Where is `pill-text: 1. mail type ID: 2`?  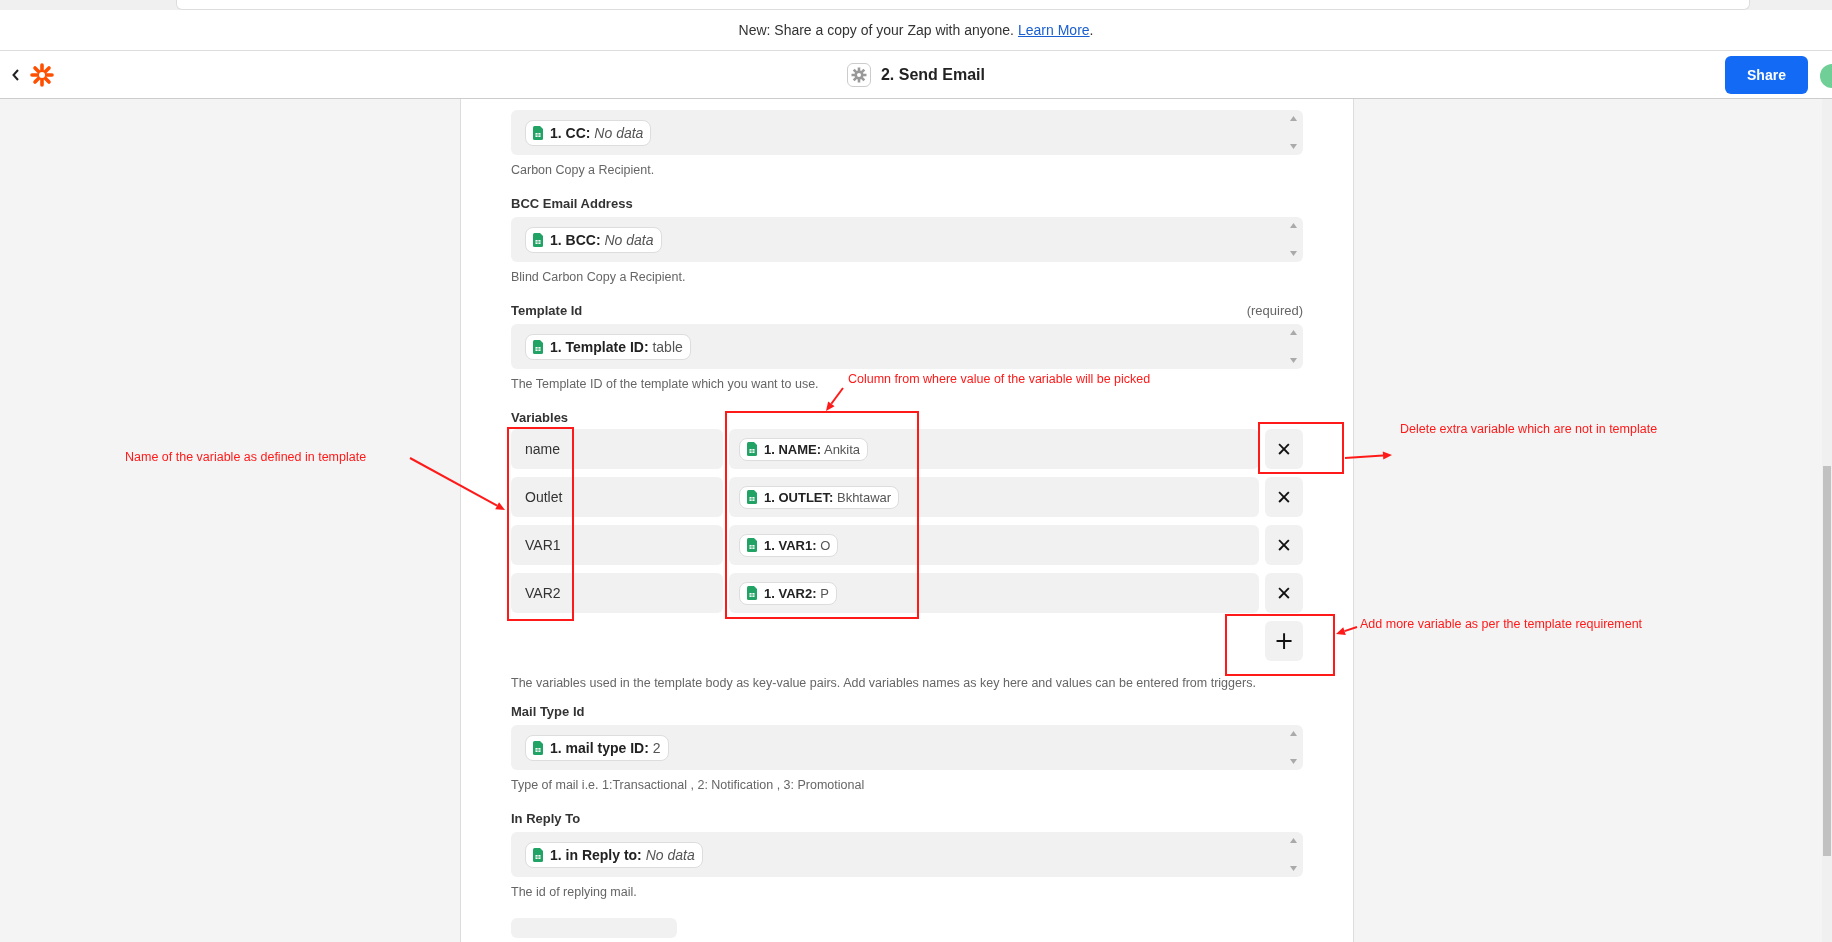
pill-text: 1. mail type ID: 2 is located at coordinates (605, 747).